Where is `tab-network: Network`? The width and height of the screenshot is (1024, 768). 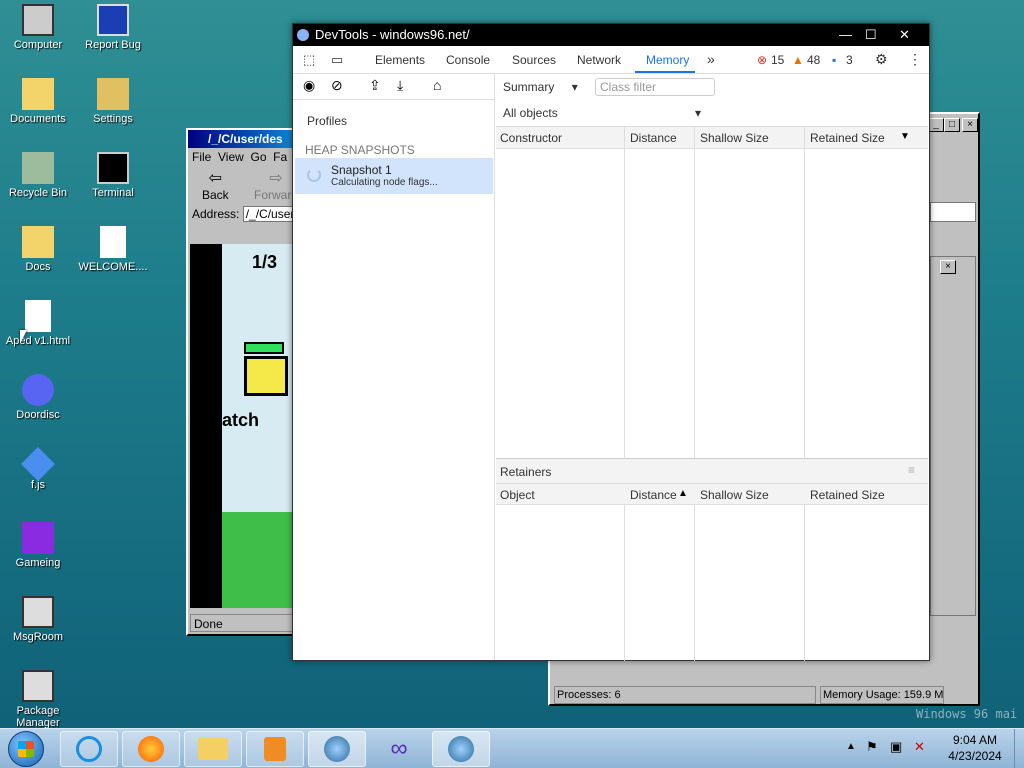 tab-network: Network is located at coordinates (599, 60).